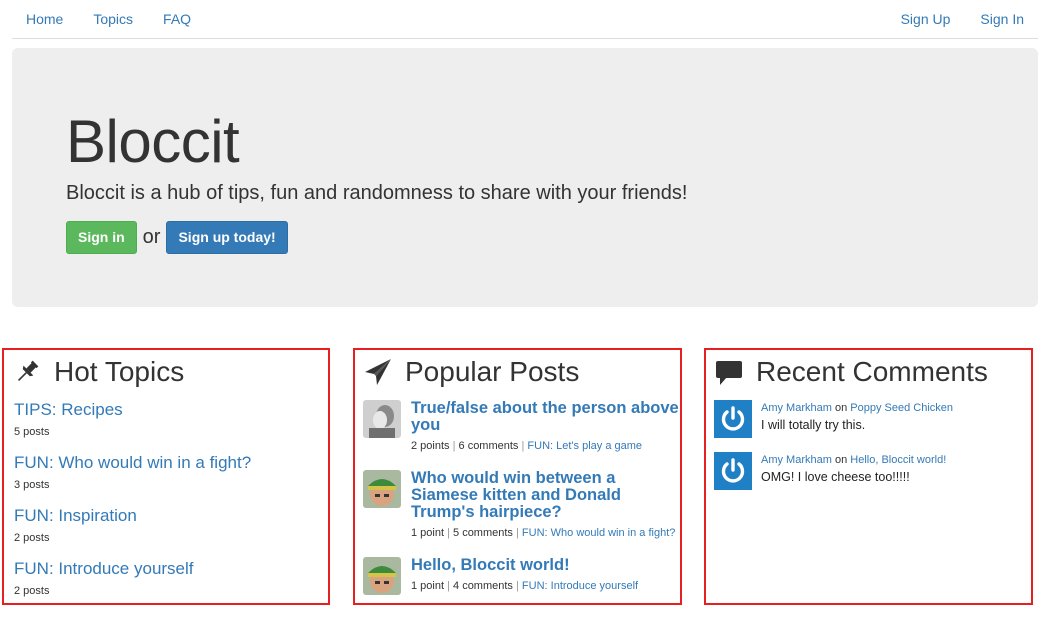 The width and height of the screenshot is (1050, 626). Describe the element at coordinates (545, 417) in the screenshot. I see `post-title-link: True/false about the person above you` at that location.